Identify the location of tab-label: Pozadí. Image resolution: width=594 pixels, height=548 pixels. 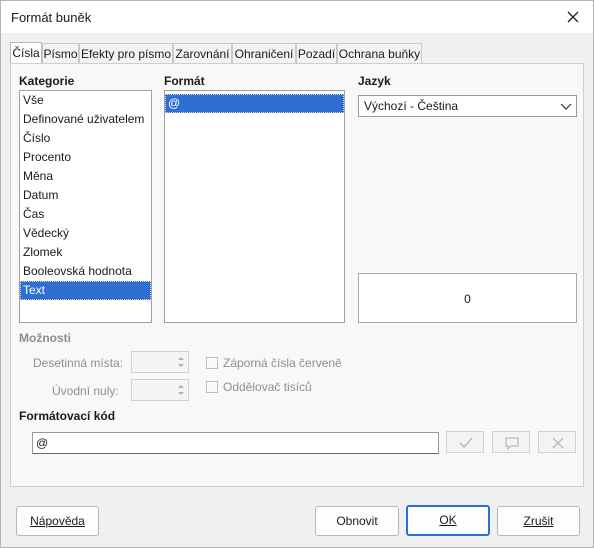
(316, 54).